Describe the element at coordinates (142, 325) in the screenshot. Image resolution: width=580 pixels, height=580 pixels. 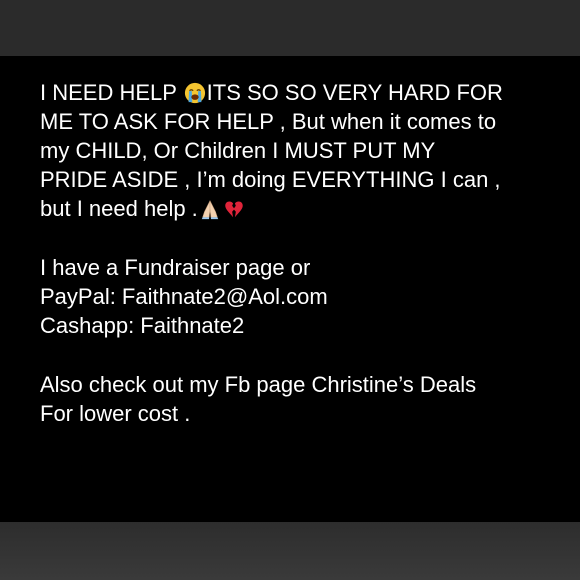
I see `cashapp-line: Cashapp: Faithnate2` at that location.